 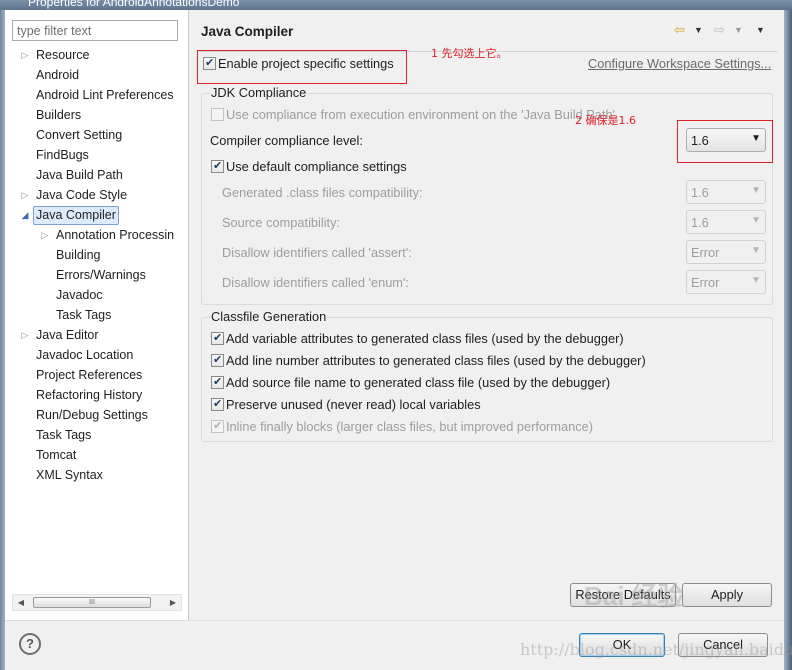 What do you see at coordinates (95, 115) in the screenshot?
I see `sidebar-item-builders: Builders` at bounding box center [95, 115].